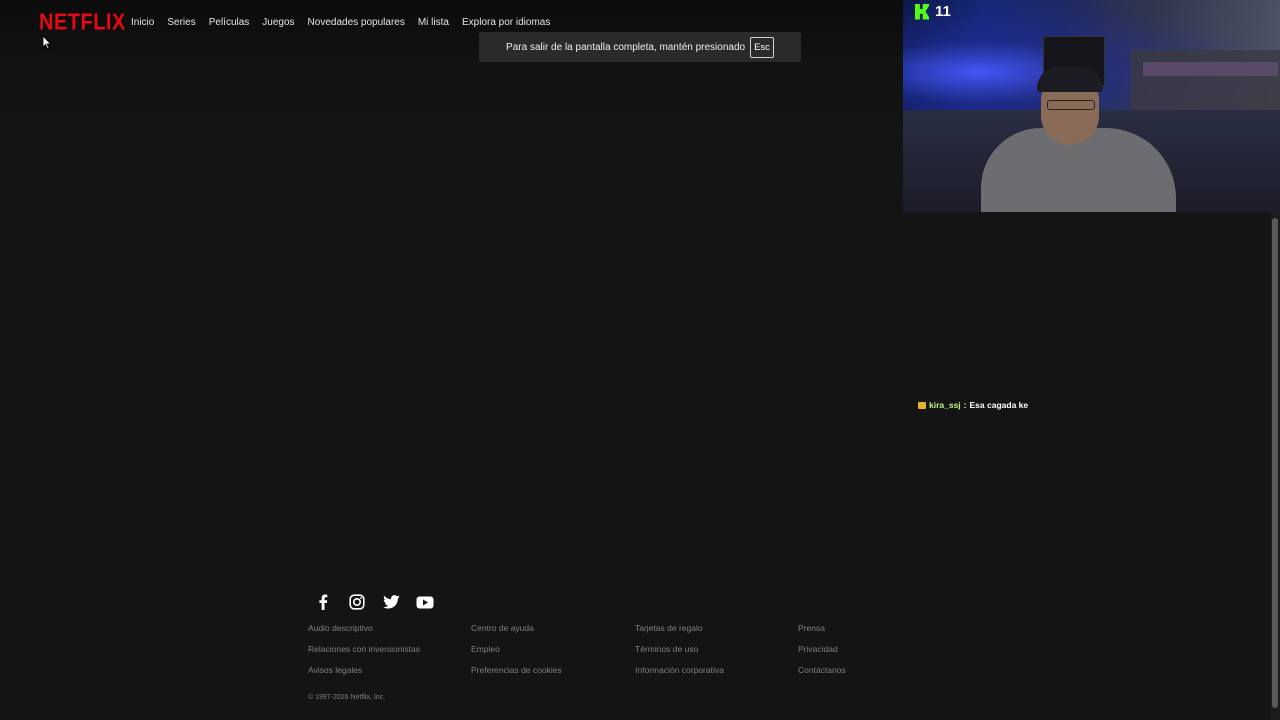  I want to click on streamer-cap, so click(1070, 79).